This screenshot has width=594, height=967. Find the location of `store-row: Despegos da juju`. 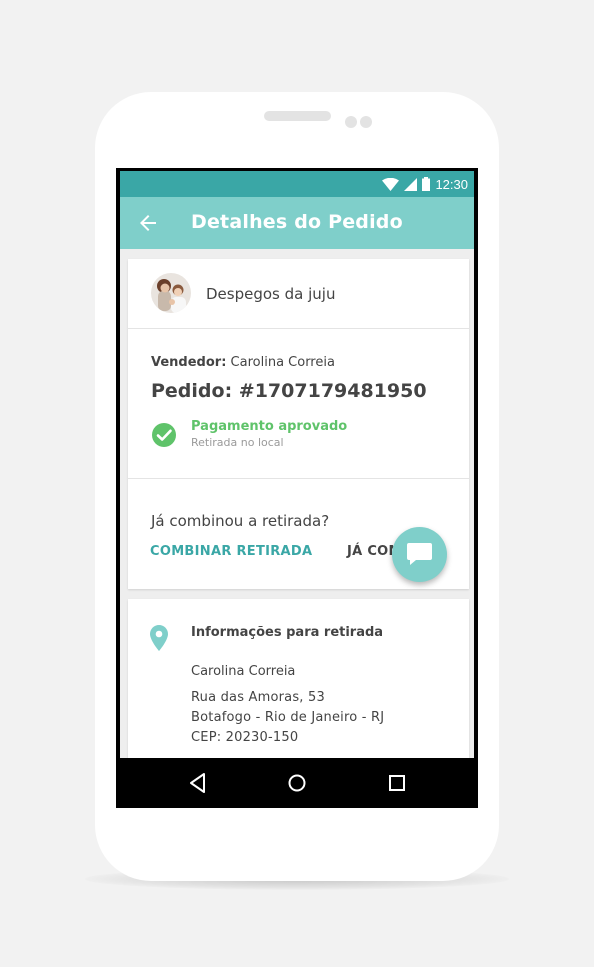

store-row: Despegos da juju is located at coordinates (298, 294).